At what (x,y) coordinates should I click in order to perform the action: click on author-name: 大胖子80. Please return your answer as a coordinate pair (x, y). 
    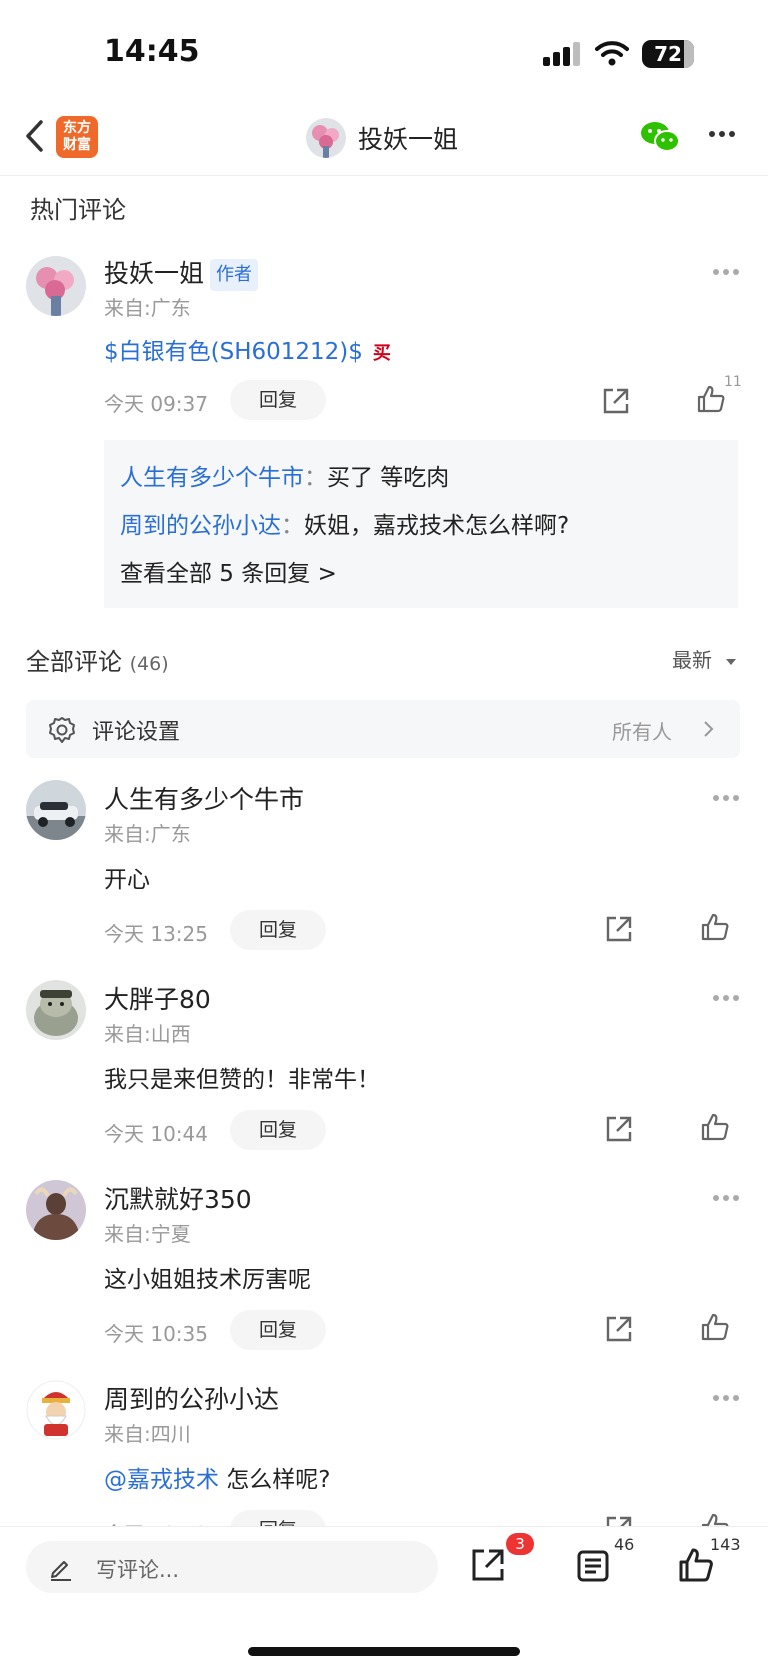
    Looking at the image, I should click on (157, 998).